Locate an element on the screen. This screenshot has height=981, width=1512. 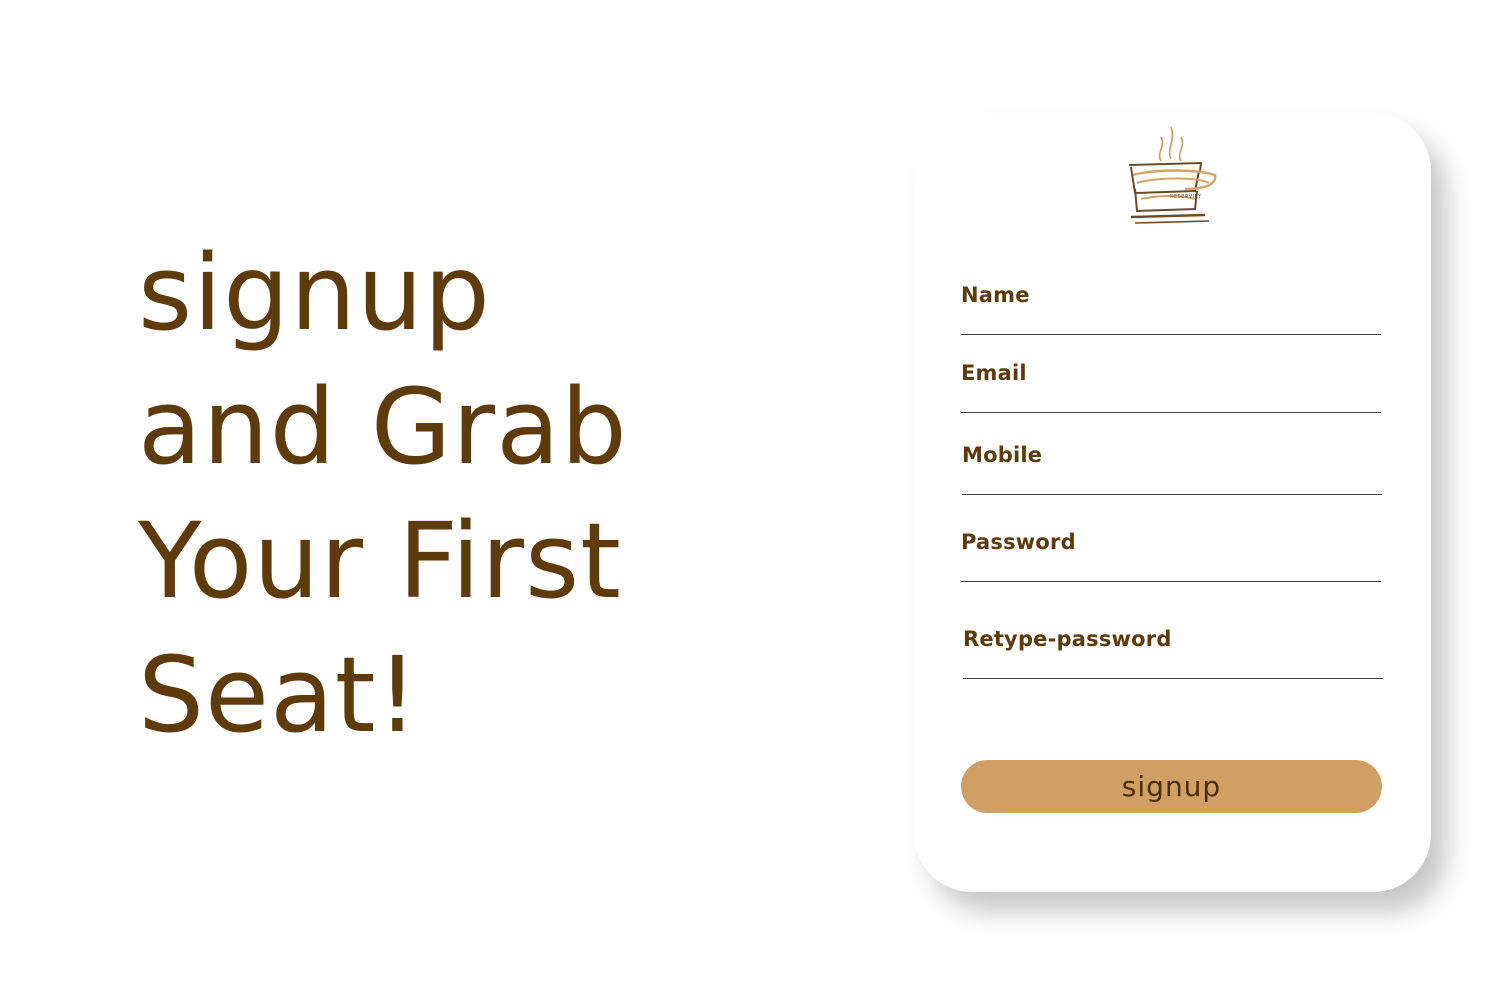
email-label: Email is located at coordinates (994, 373).